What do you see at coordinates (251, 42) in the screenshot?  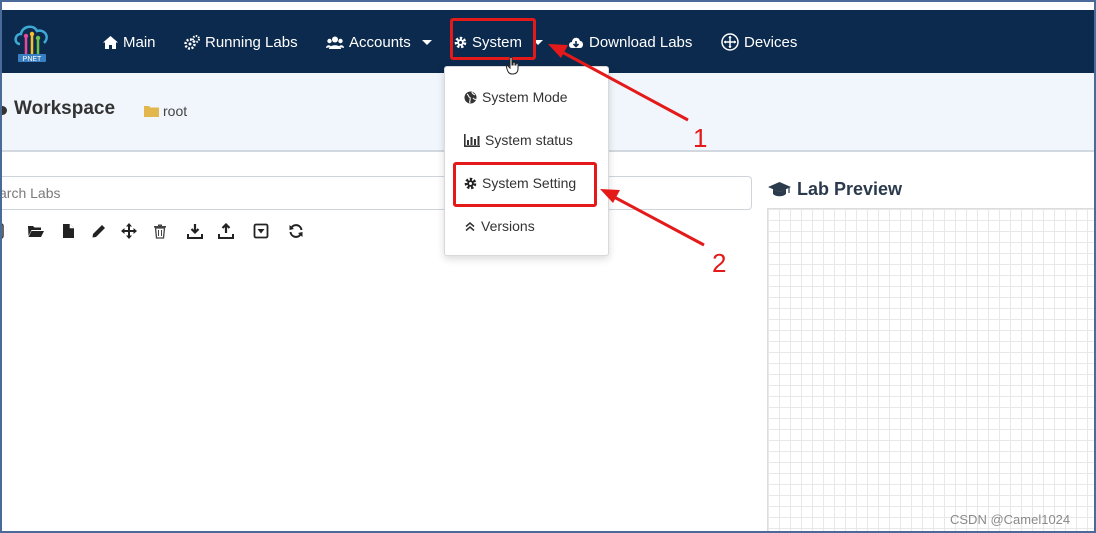 I see `nav-running-labs-label: Running Labs` at bounding box center [251, 42].